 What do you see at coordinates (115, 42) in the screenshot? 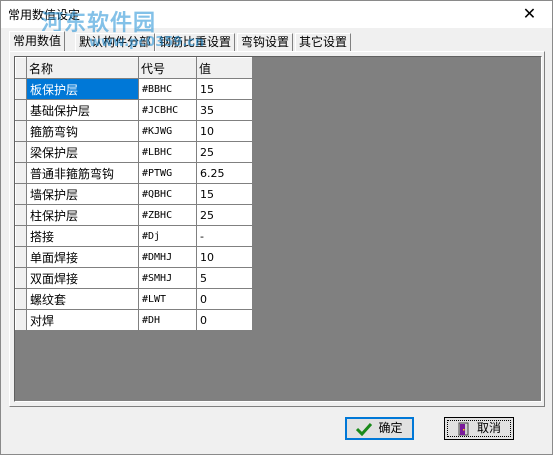
I see `tab-default-component-division: 默认构件分部` at bounding box center [115, 42].